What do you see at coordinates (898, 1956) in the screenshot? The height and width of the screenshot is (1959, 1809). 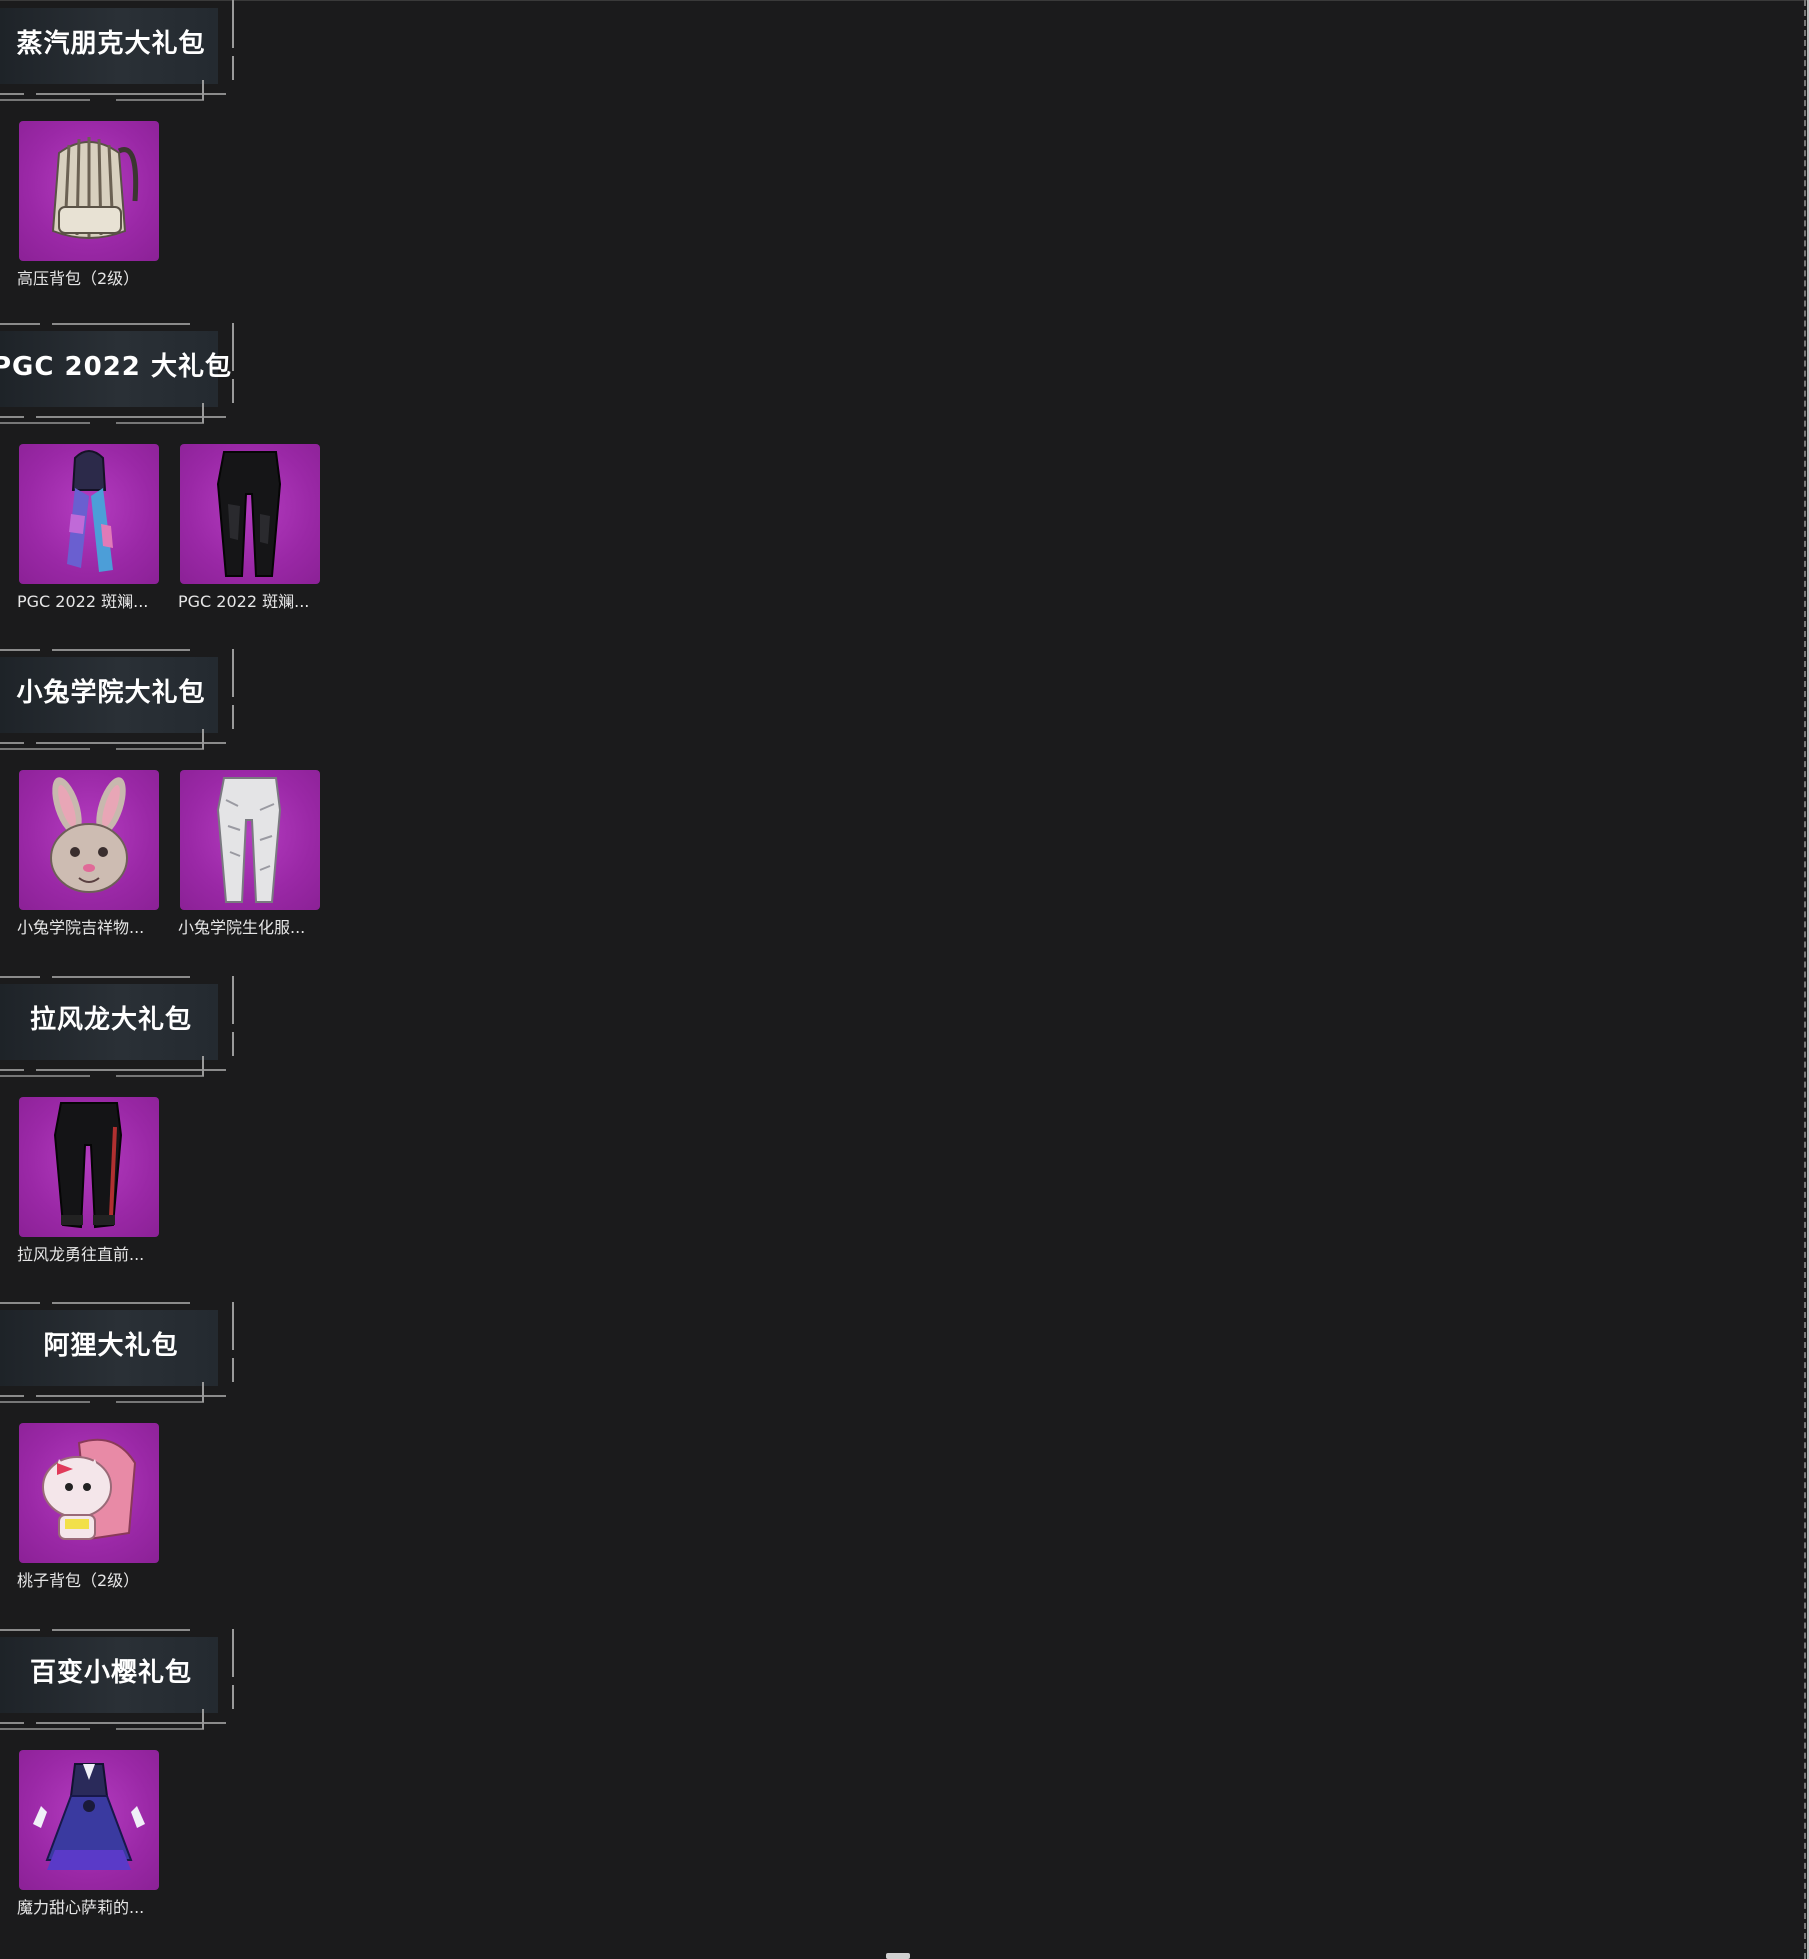 I see `scroll-indicator` at bounding box center [898, 1956].